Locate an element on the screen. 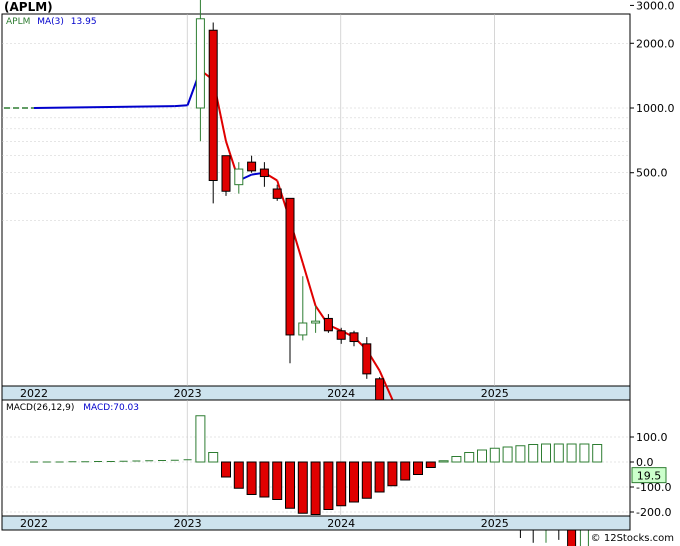 This screenshot has height=546, width=680. macd-legend: MACD(26,12,9) MACD:70.03 is located at coordinates (72, 408).